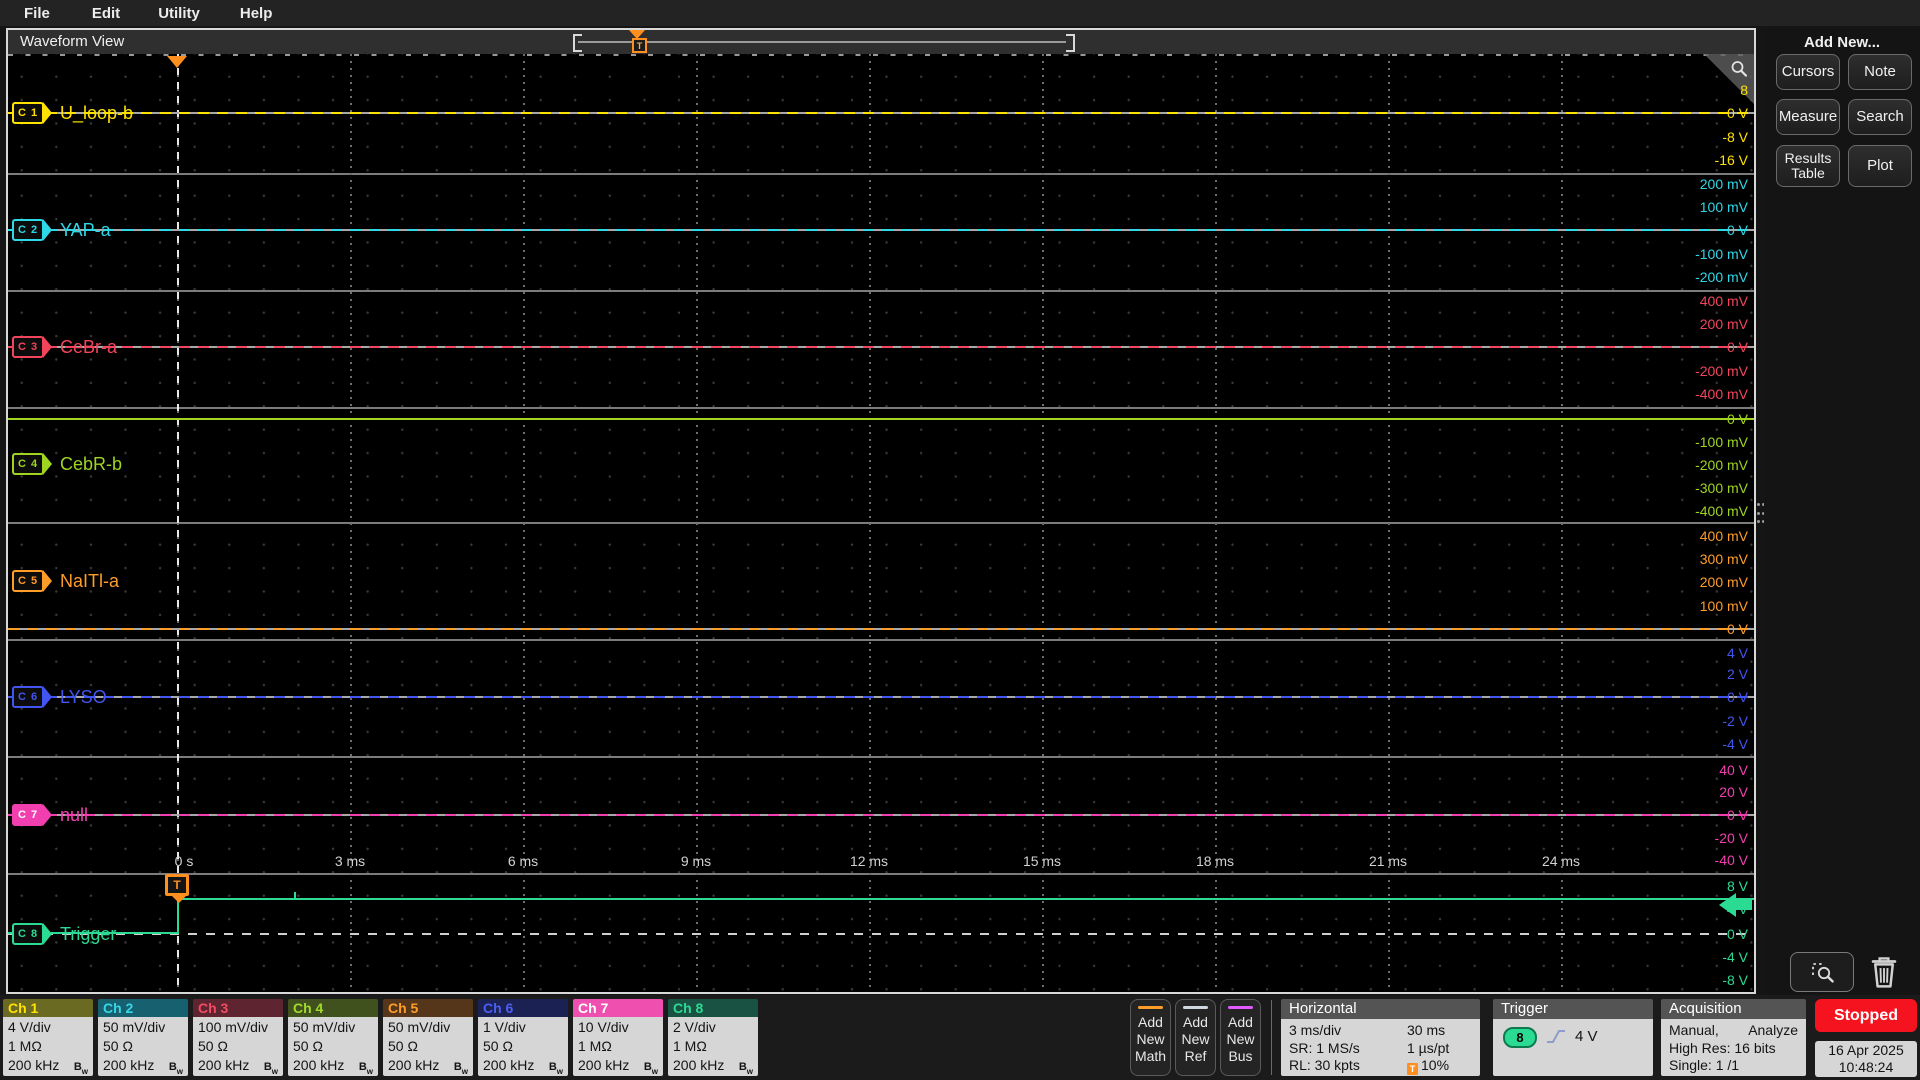  What do you see at coordinates (143, 1037) in the screenshot?
I see `channel-settings-ch2: Ch 2 50 mV/div 50 Ω 200 kHz Bw` at bounding box center [143, 1037].